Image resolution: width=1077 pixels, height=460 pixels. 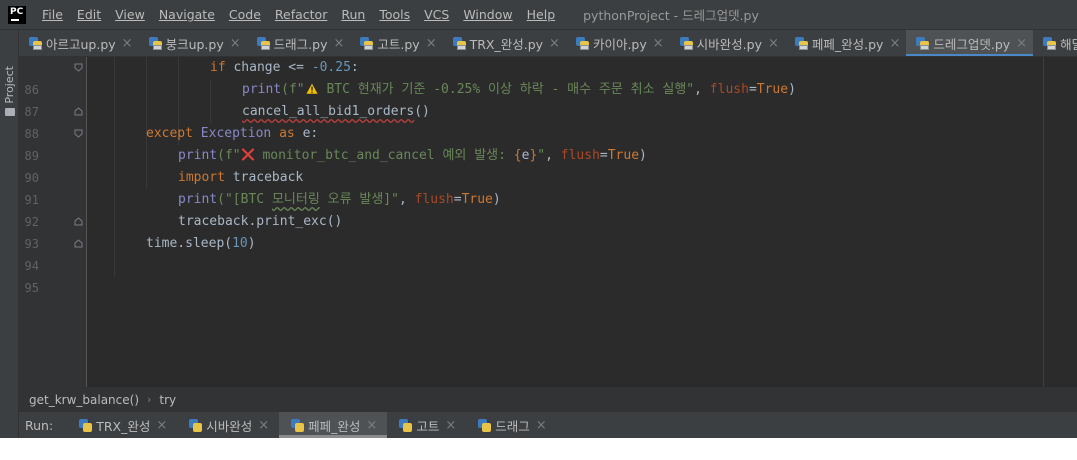 I want to click on menu-file: File, so click(x=52, y=14).